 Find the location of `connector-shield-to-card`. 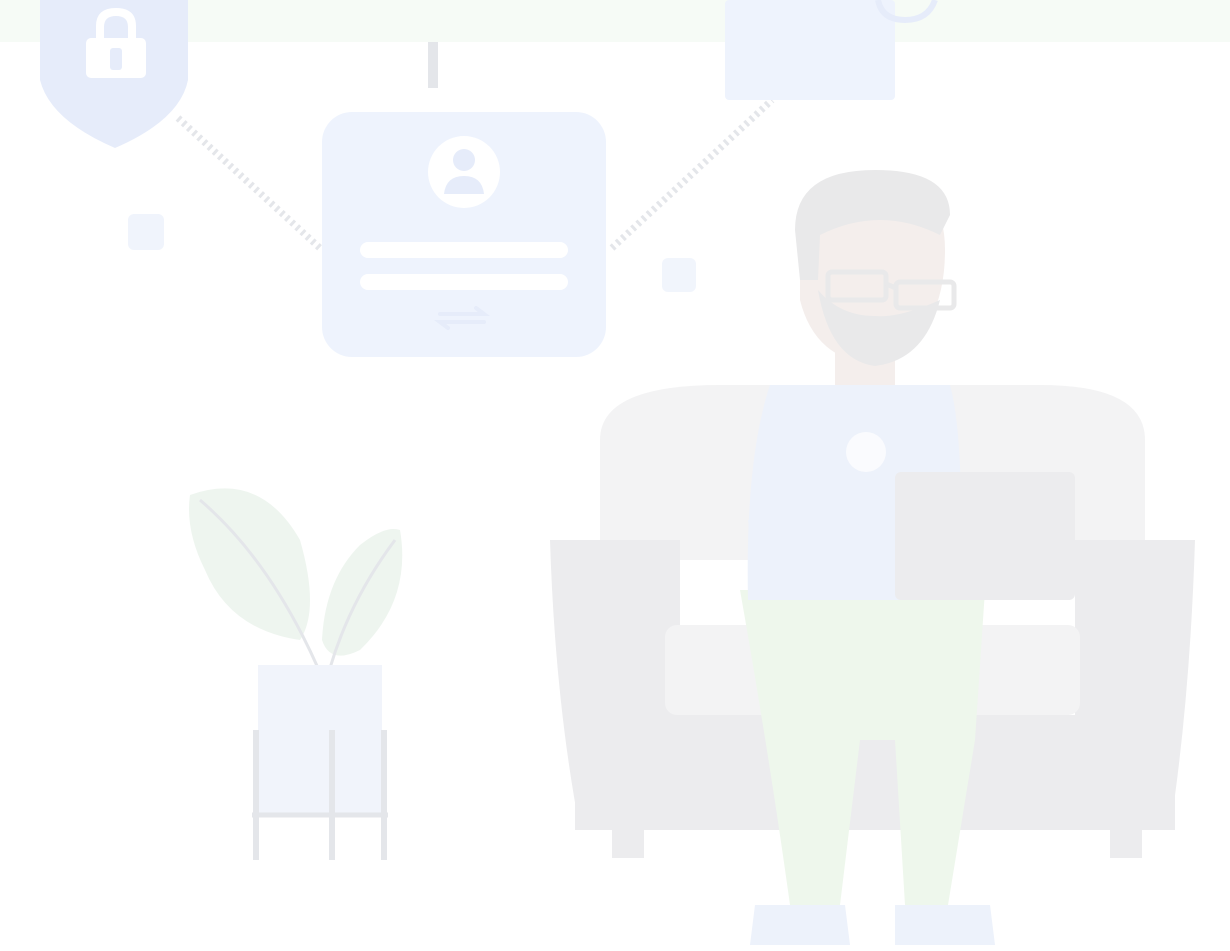

connector-shield-to-card is located at coordinates (250, 184).